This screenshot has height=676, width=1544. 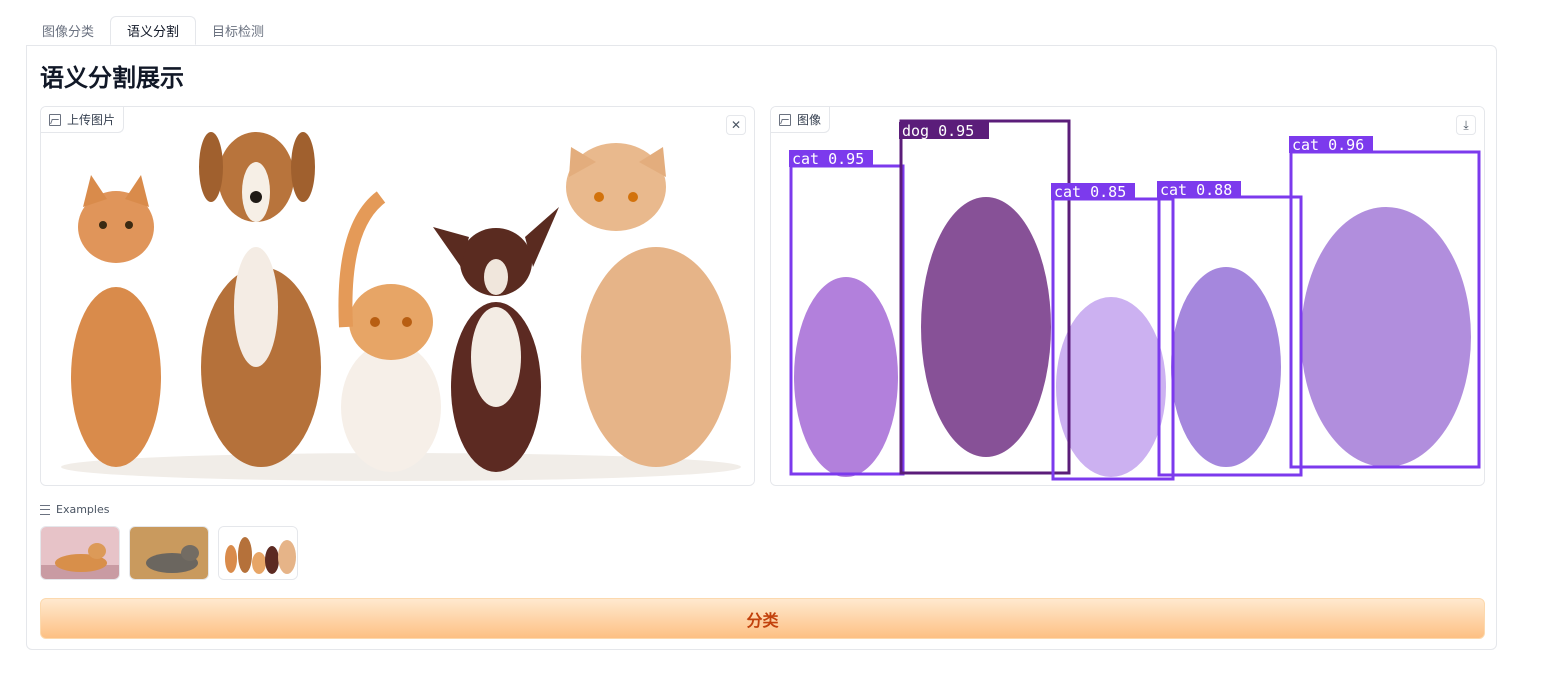 I want to click on tab-semantic-segmentation: 语义分割, so click(x=153, y=30).